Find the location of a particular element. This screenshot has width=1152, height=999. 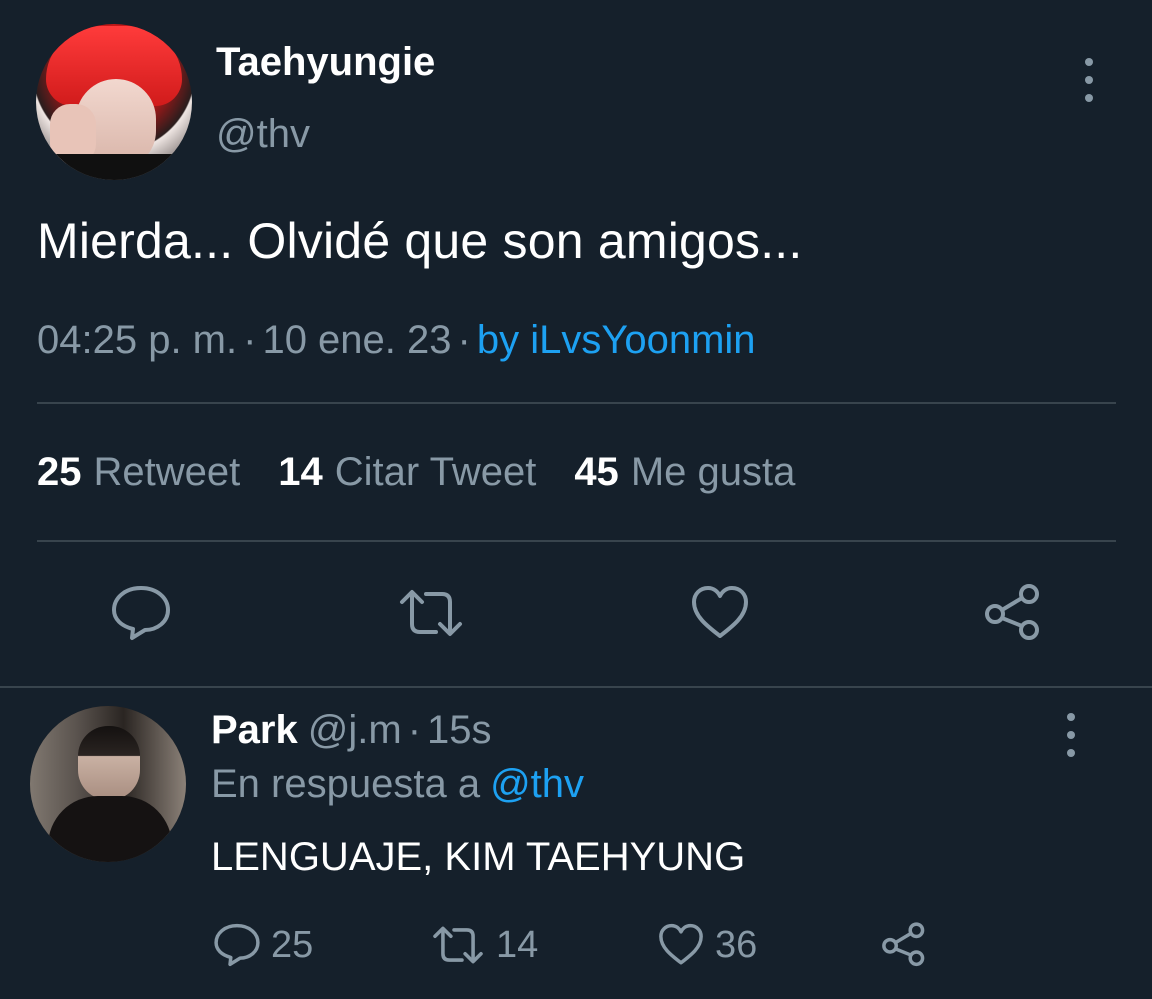

avatar is located at coordinates (114, 102).